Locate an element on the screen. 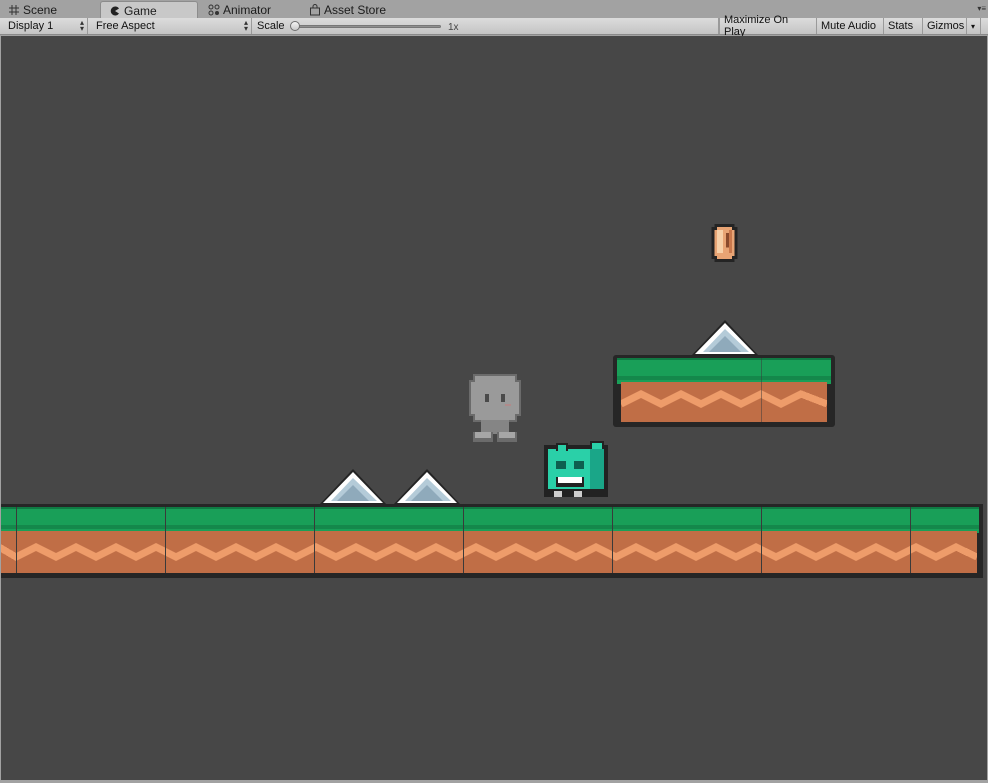 The image size is (988, 783). tab-label: Game is located at coordinates (140, 10).